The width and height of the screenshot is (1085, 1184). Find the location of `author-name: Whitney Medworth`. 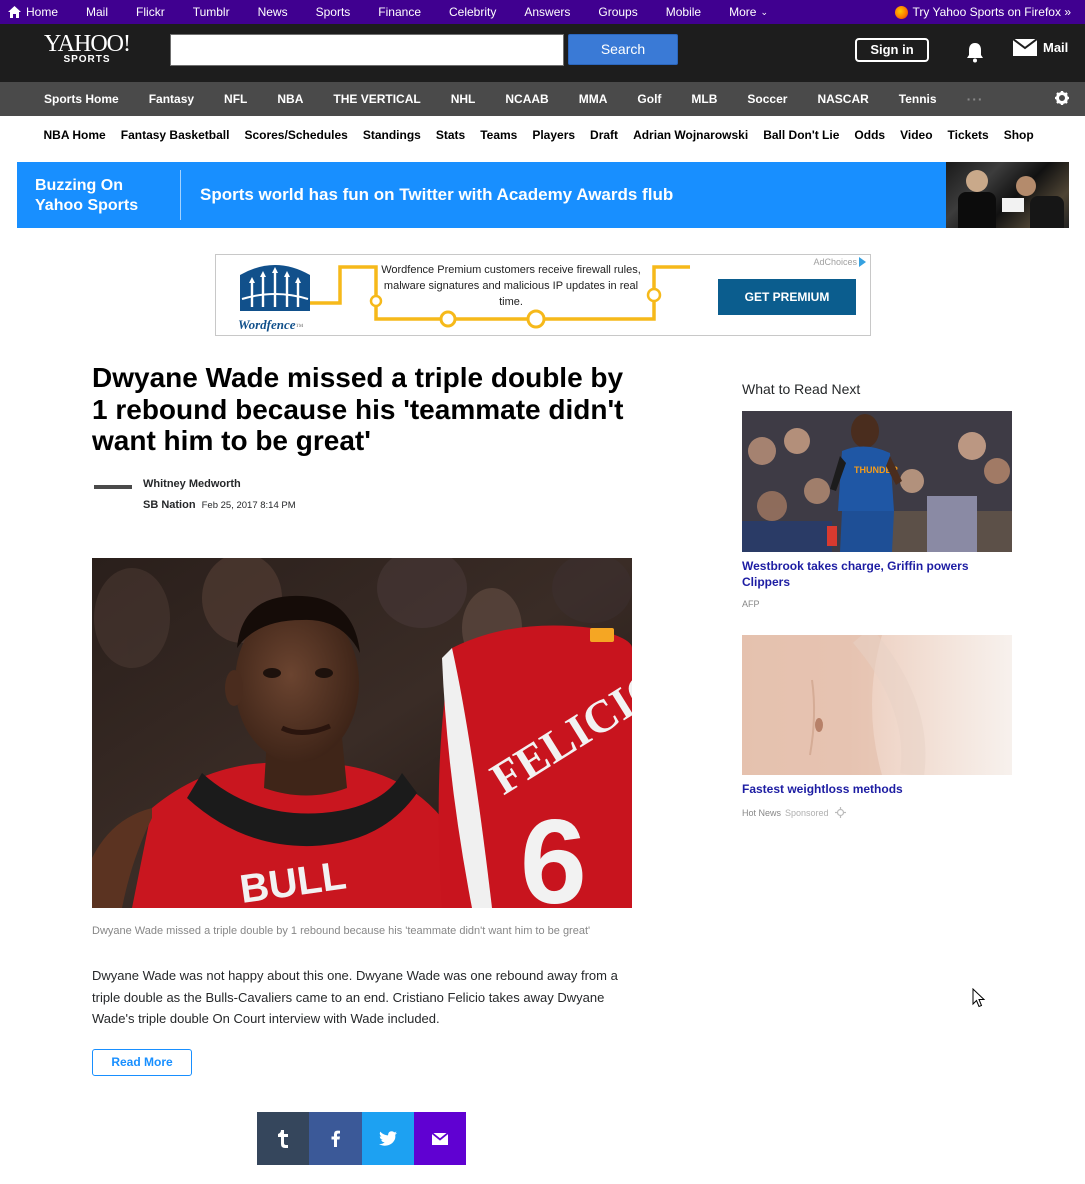

author-name: Whitney Medworth is located at coordinates (192, 484).